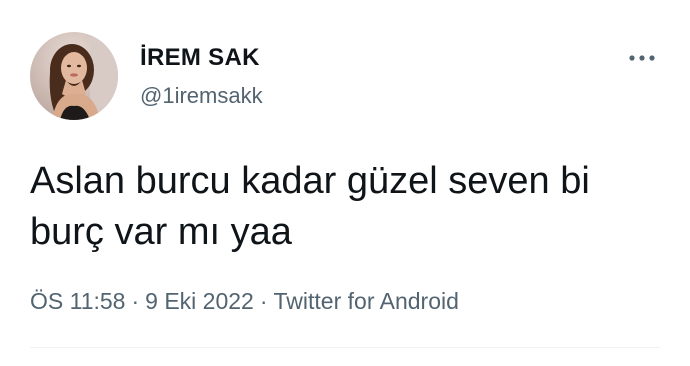 The width and height of the screenshot is (690, 366). What do you see at coordinates (201, 96) in the screenshot?
I see `user-handle: @1iremsakk` at bounding box center [201, 96].